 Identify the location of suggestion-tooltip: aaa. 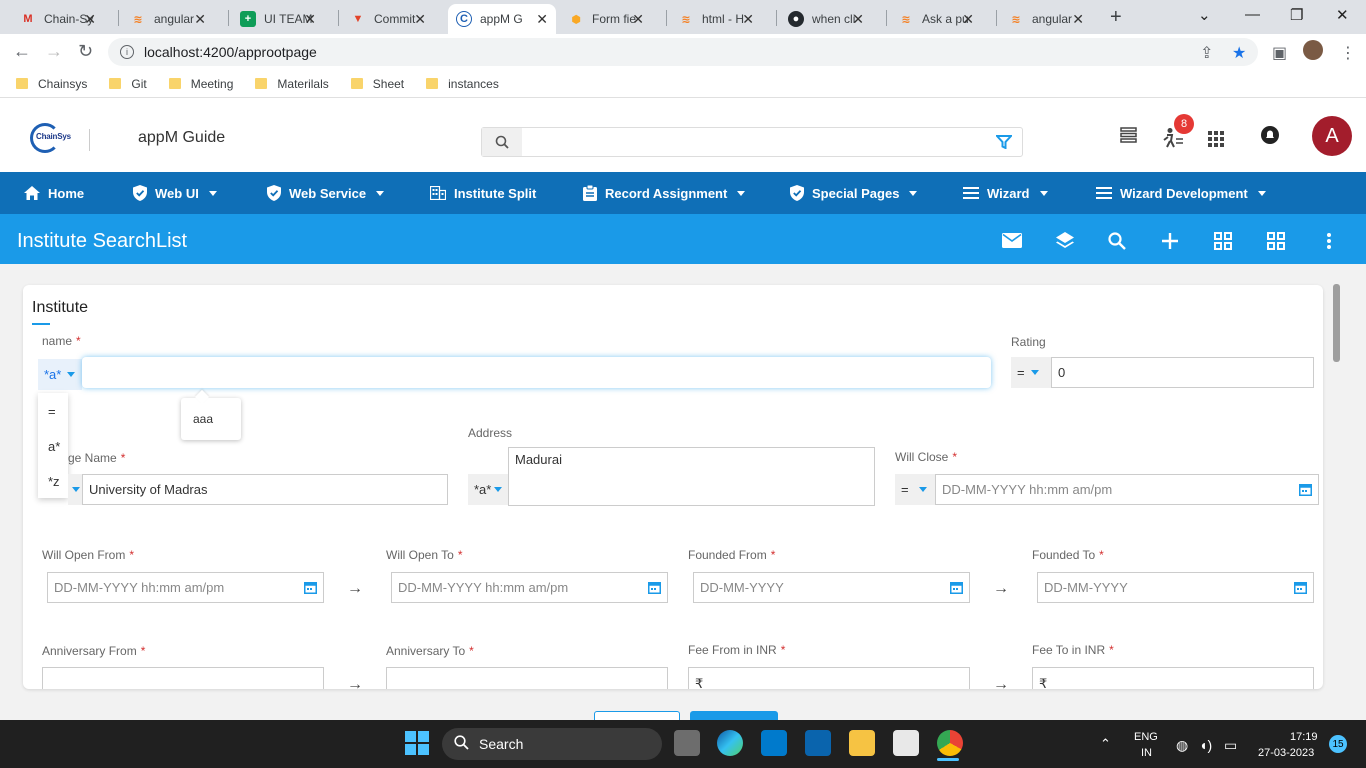
(211, 419).